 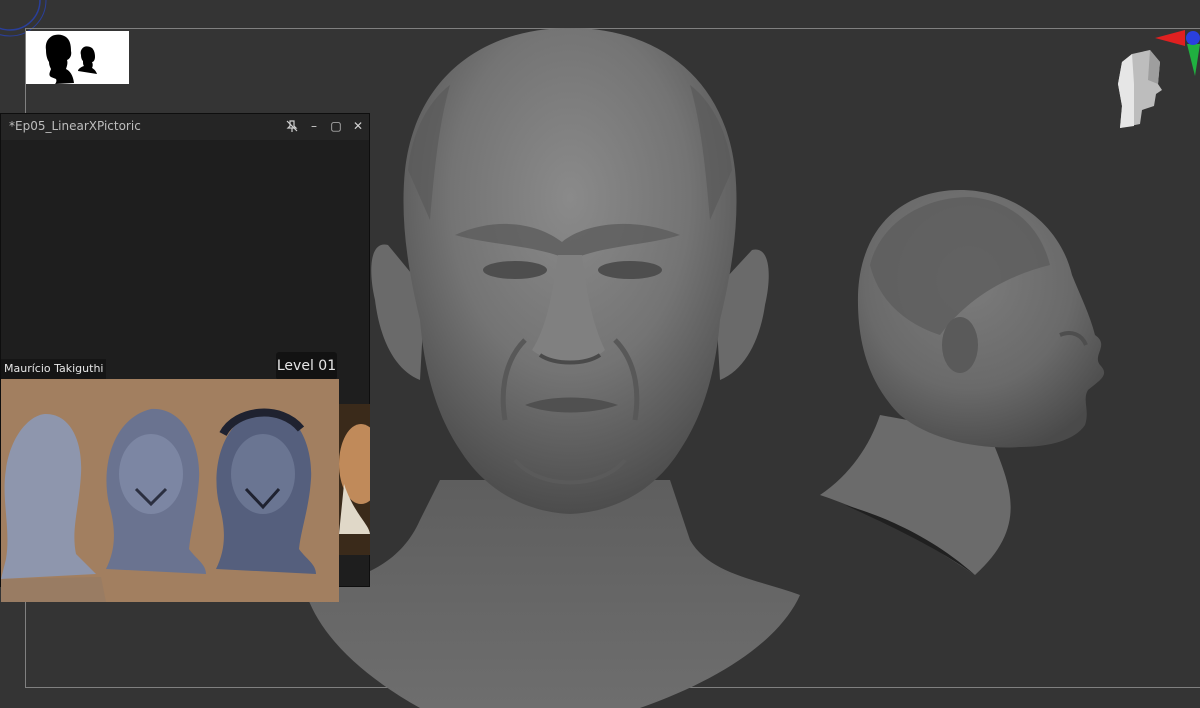 What do you see at coordinates (358, 126) in the screenshot?
I see `close-icon: ✕` at bounding box center [358, 126].